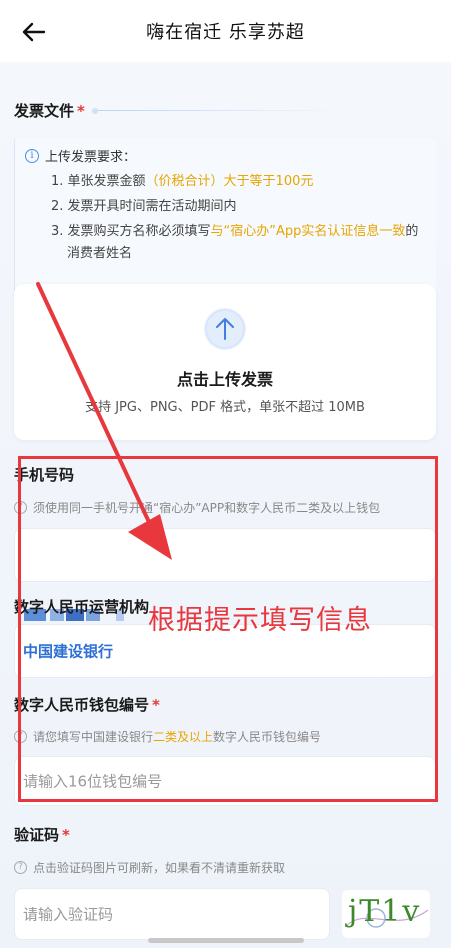 This screenshot has height=948, width=451. Describe the element at coordinates (104, 421) in the screenshot. I see `annotation-arrow` at that location.